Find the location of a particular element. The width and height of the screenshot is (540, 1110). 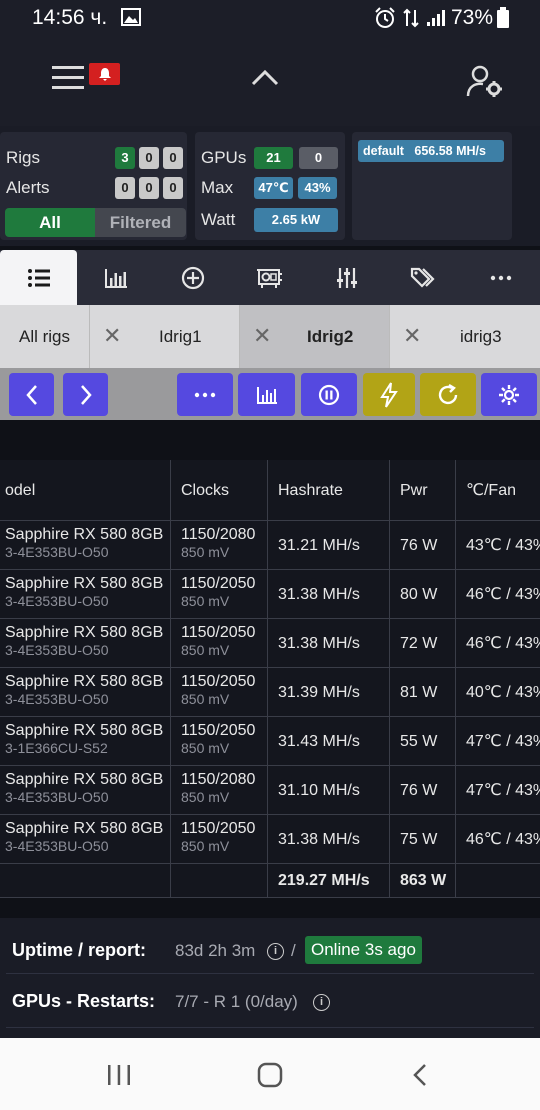

tab-tags is located at coordinates (423, 277).